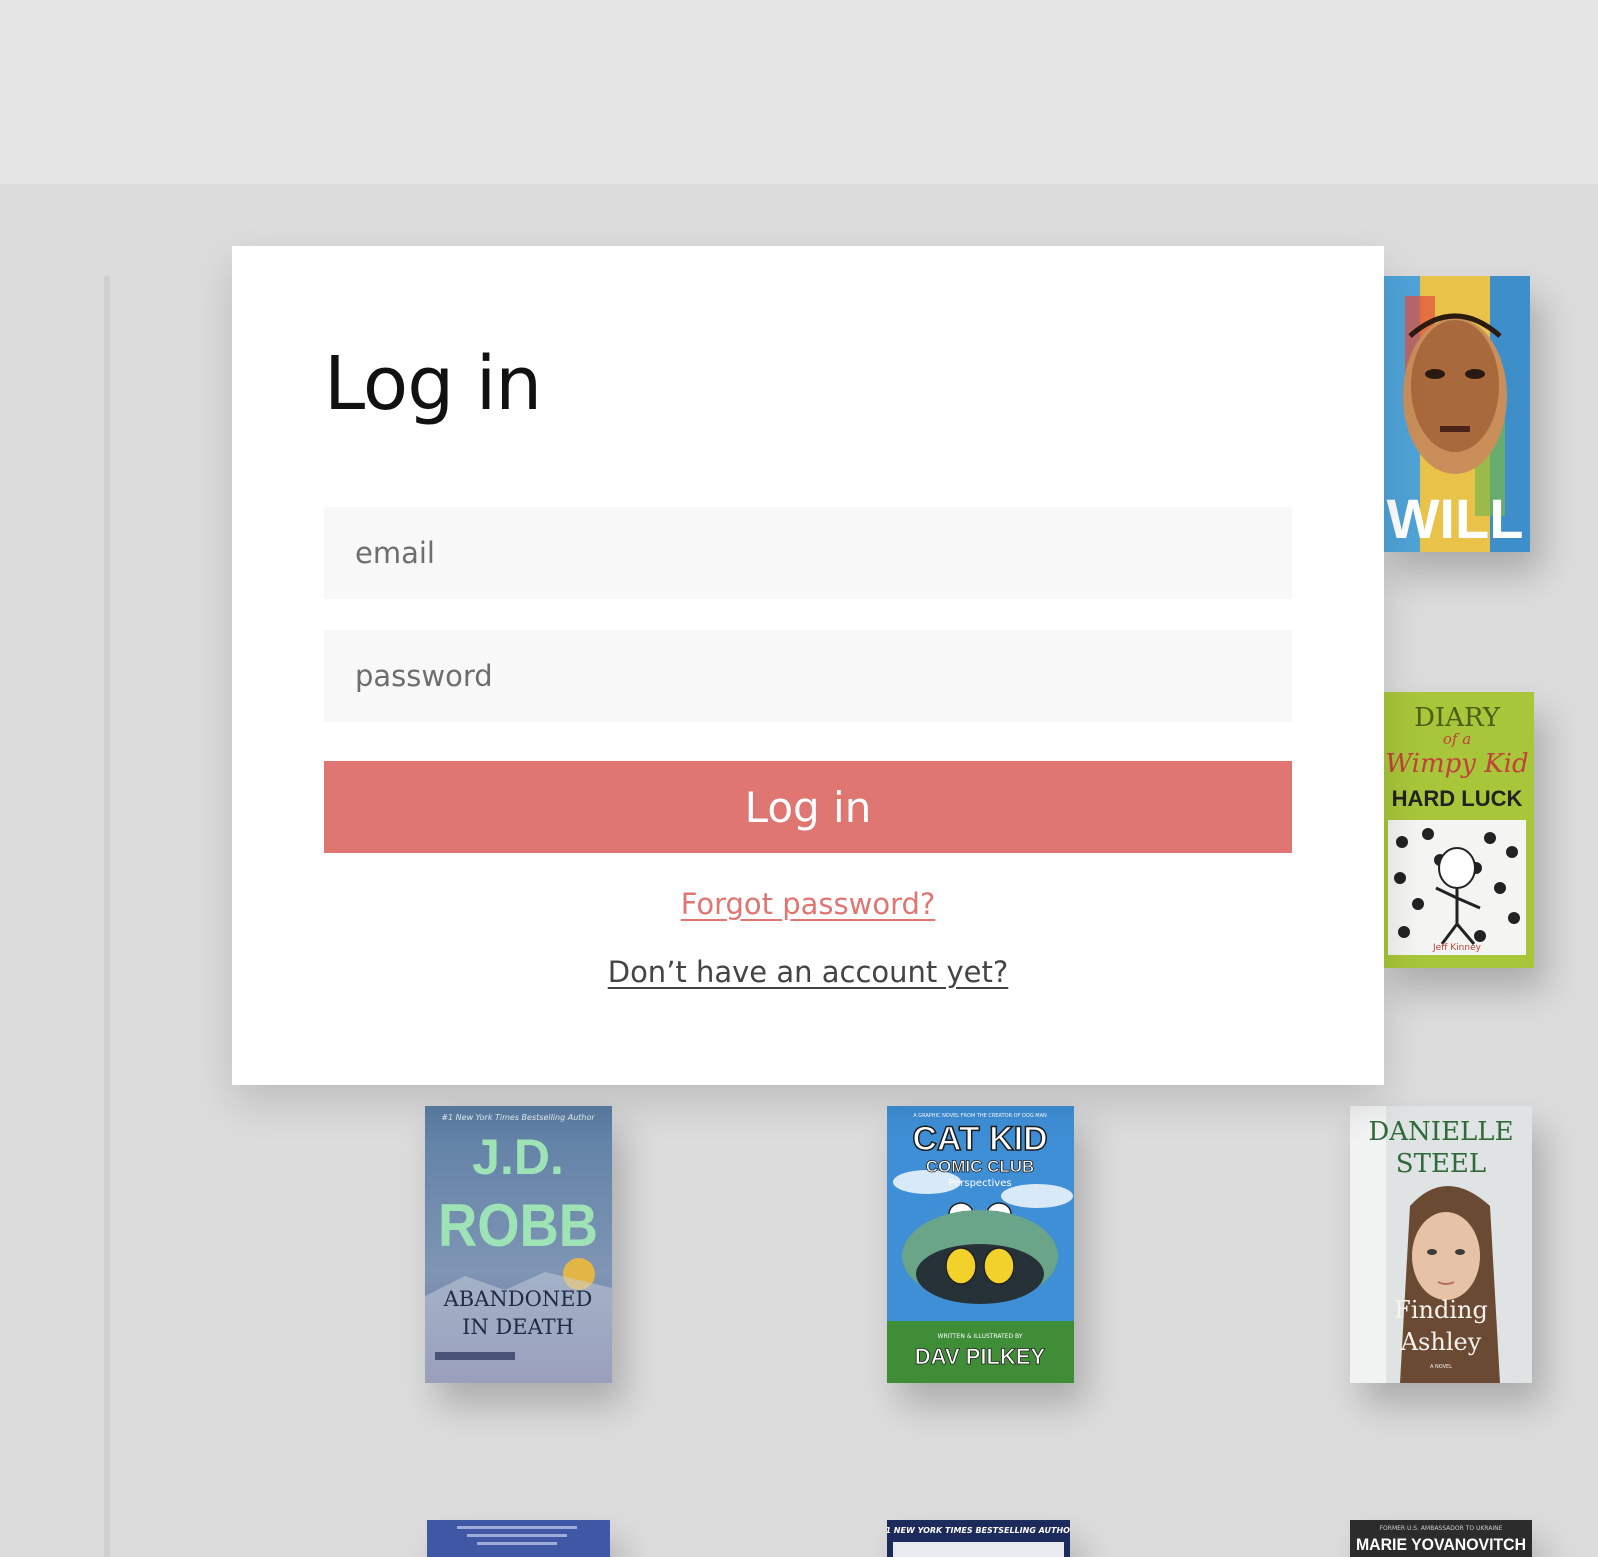 Image resolution: width=1598 pixels, height=1557 pixels. Describe the element at coordinates (808, 904) in the screenshot. I see `forgot-password-link: Forgot password?` at that location.